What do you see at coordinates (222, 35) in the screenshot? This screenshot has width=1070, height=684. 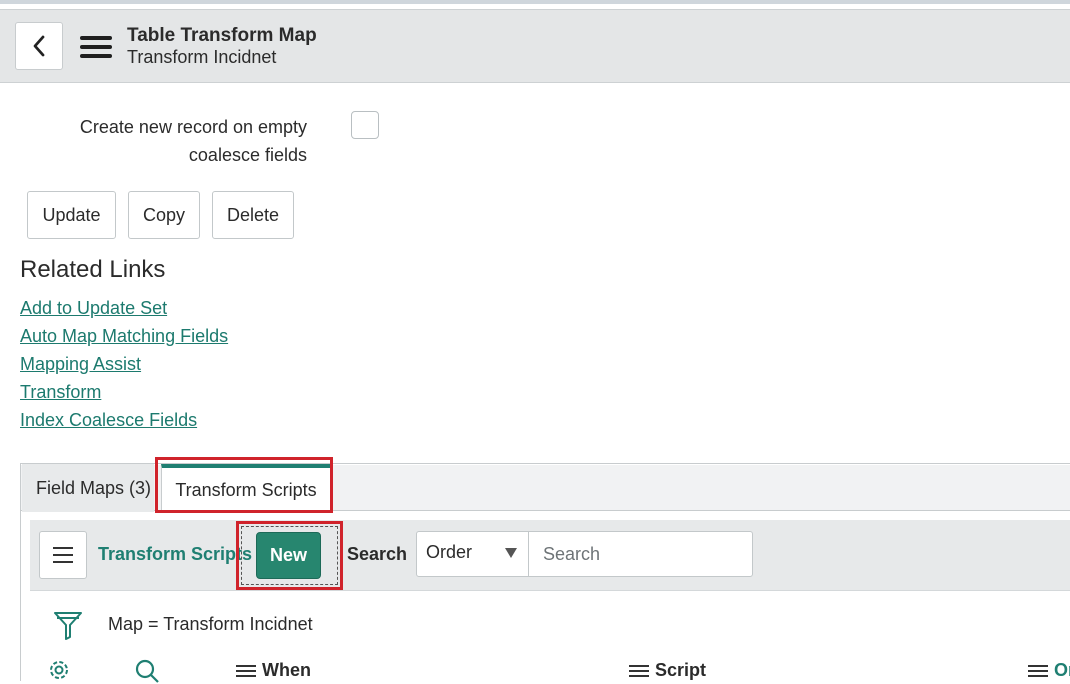 I see `page-title: Table Transform Map` at bounding box center [222, 35].